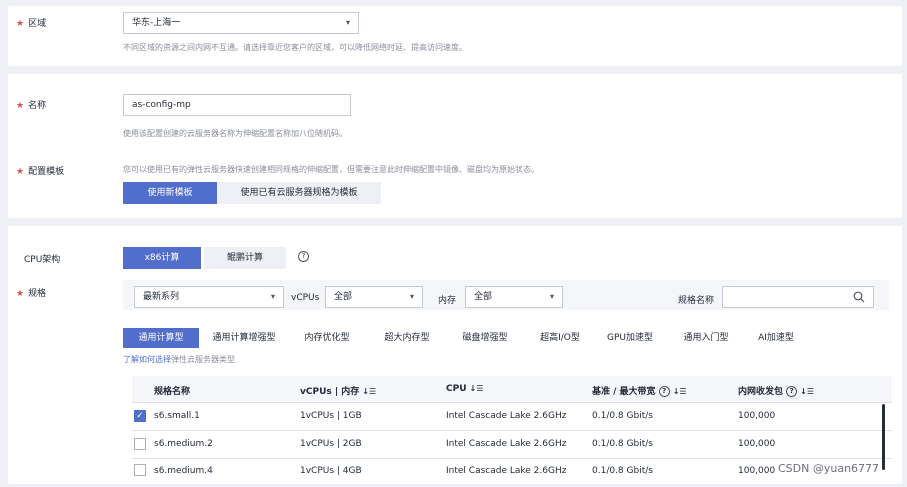  What do you see at coordinates (560, 338) in the screenshot?
I see `tab-ultra-io: 超高I/O型` at bounding box center [560, 338].